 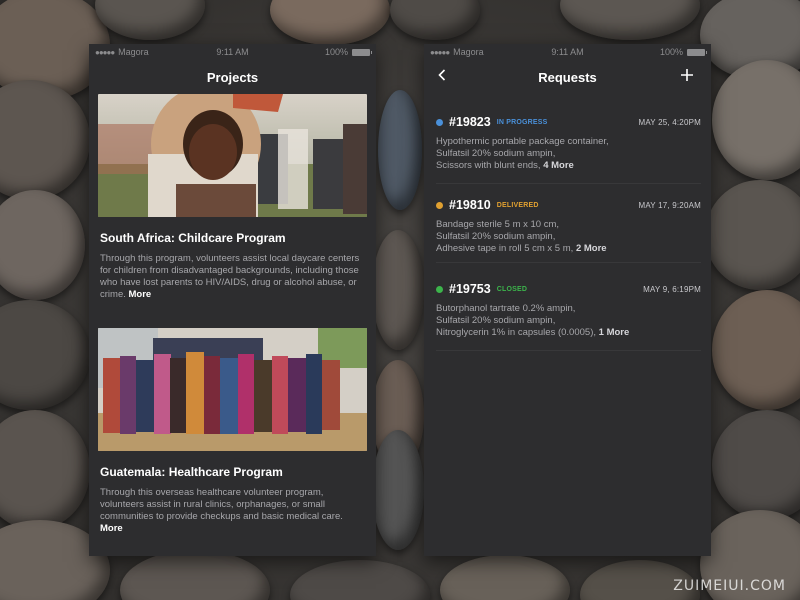 What do you see at coordinates (470, 205) in the screenshot?
I see `request-id: #19810` at bounding box center [470, 205].